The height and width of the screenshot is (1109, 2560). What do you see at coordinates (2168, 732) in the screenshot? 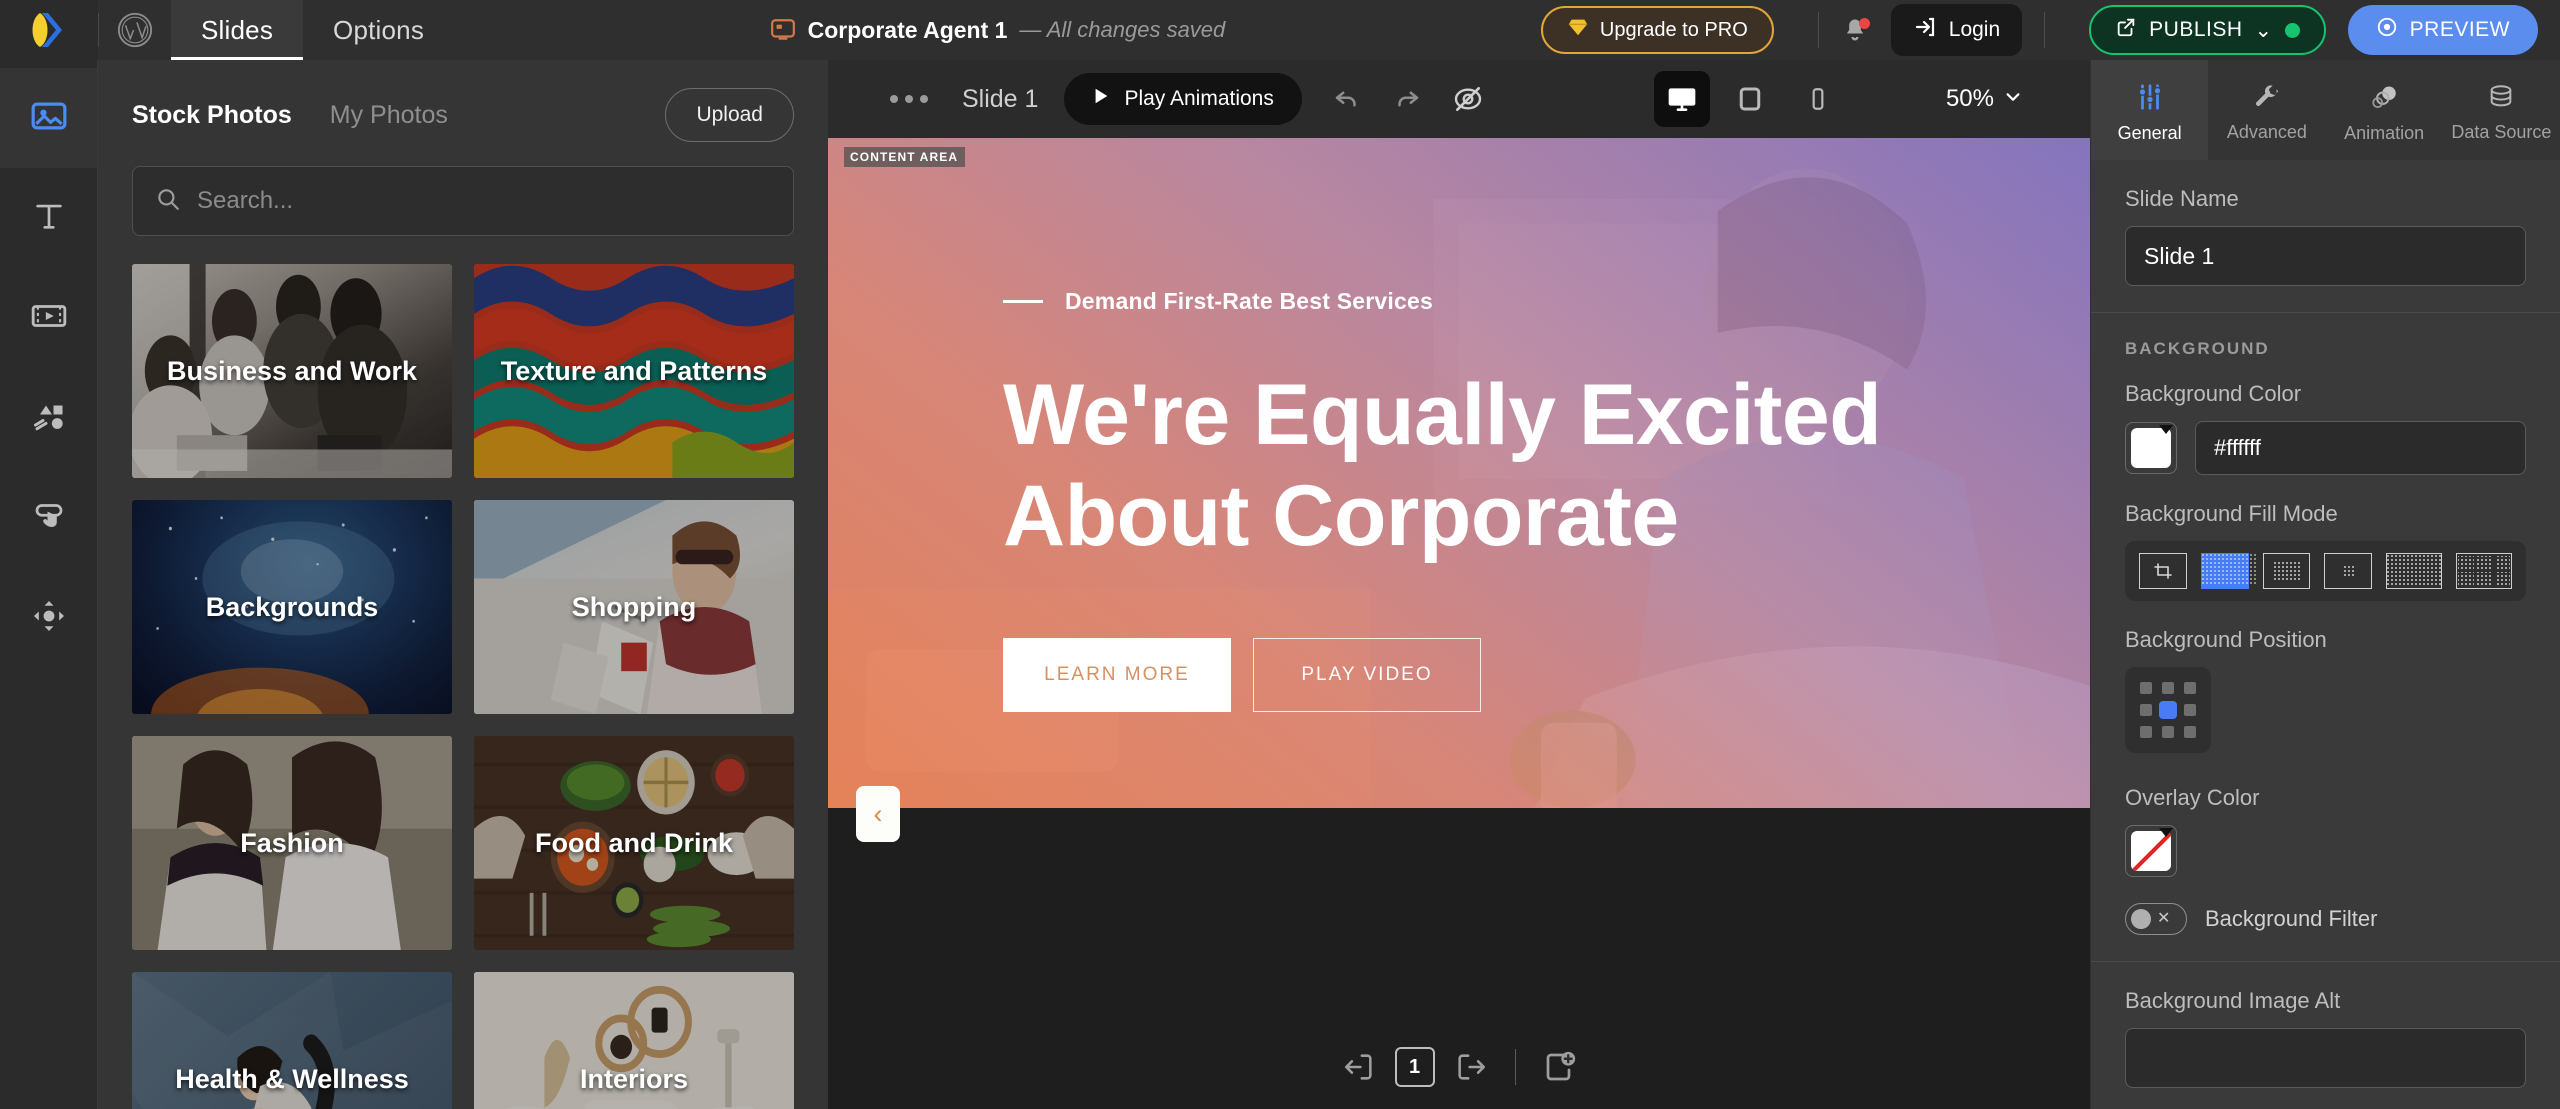
I see `position-cell-bottom-center` at bounding box center [2168, 732].